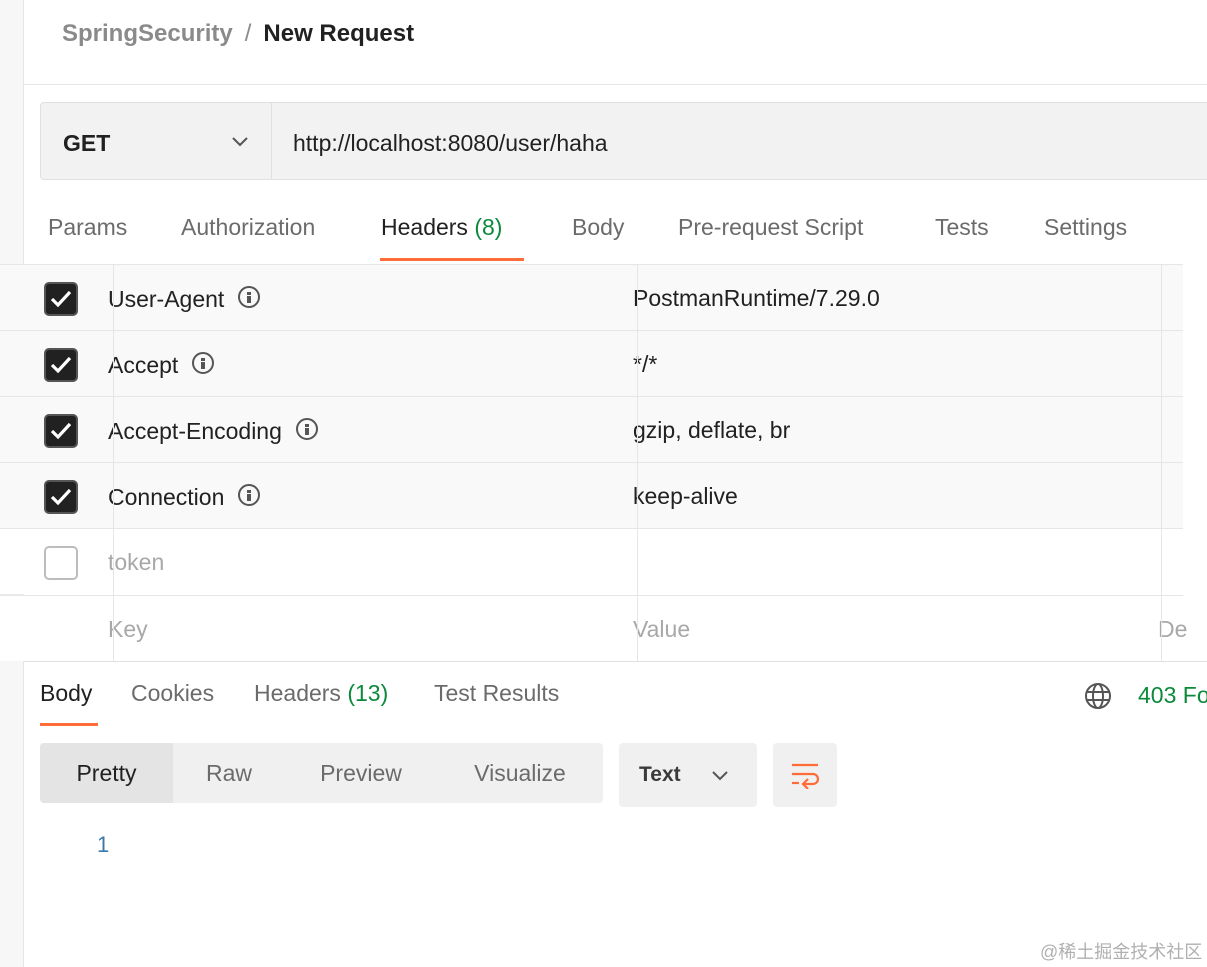 This screenshot has height=967, width=1207. What do you see at coordinates (156, 141) in the screenshot?
I see `method-select: GET` at bounding box center [156, 141].